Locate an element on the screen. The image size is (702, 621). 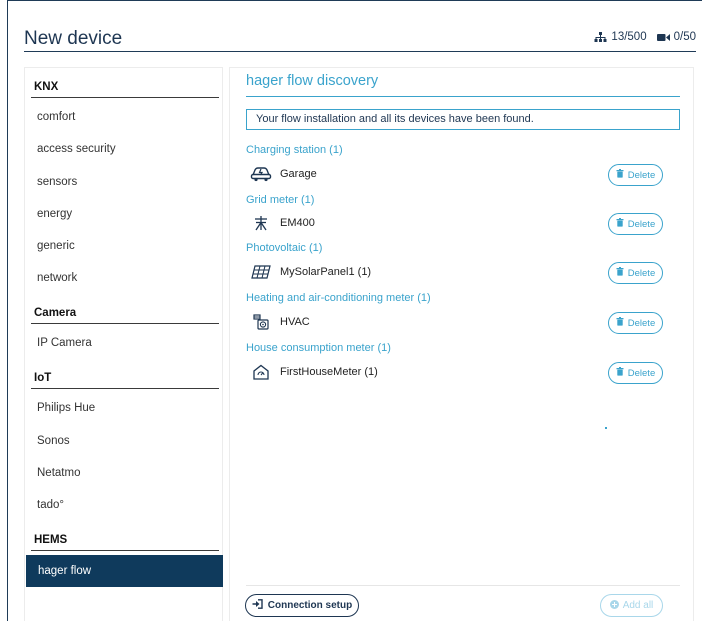
delete-mysolarpanel1-button: Delete is located at coordinates (635, 273).